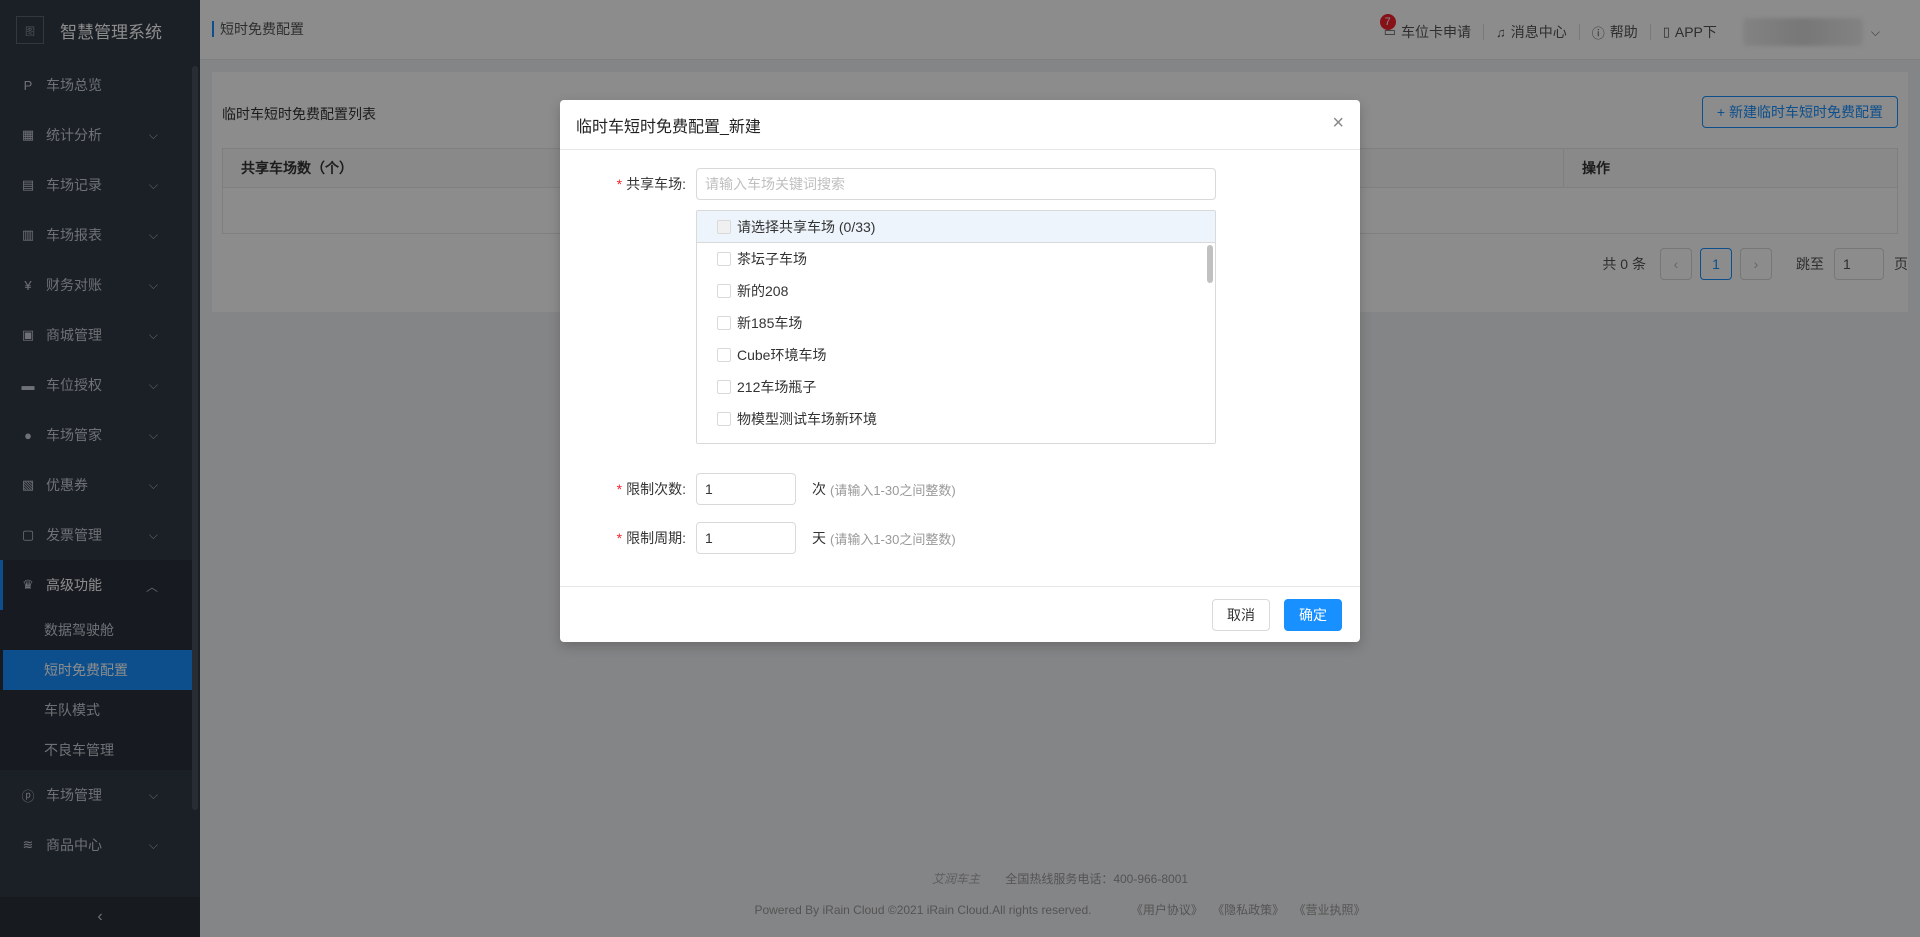 The height and width of the screenshot is (937, 1920). Describe the element at coordinates (770, 323) in the screenshot. I see `option-label: 新185车场` at that location.